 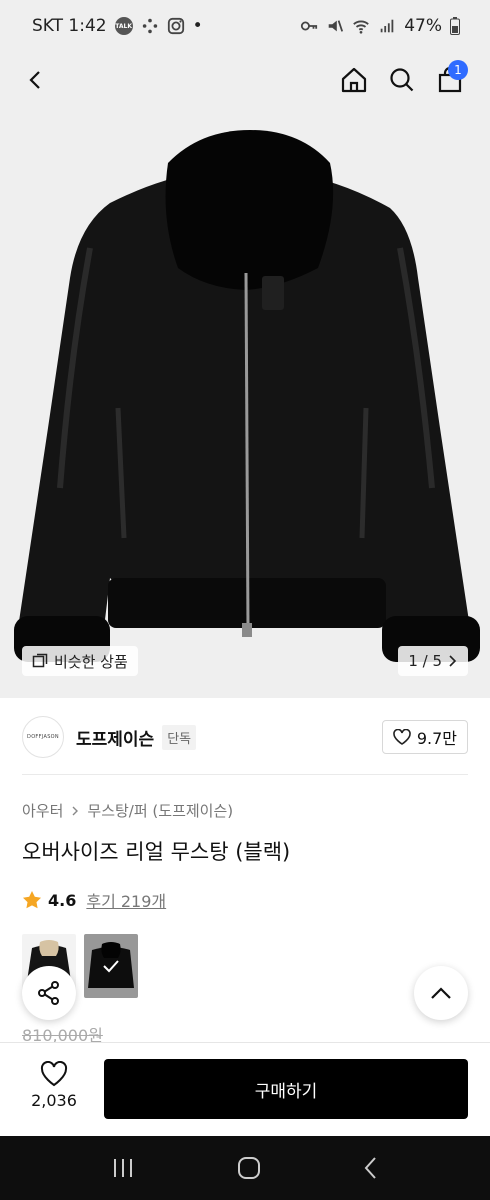 What do you see at coordinates (179, 737) in the screenshot?
I see `exclusive-tag: 단독` at bounding box center [179, 737].